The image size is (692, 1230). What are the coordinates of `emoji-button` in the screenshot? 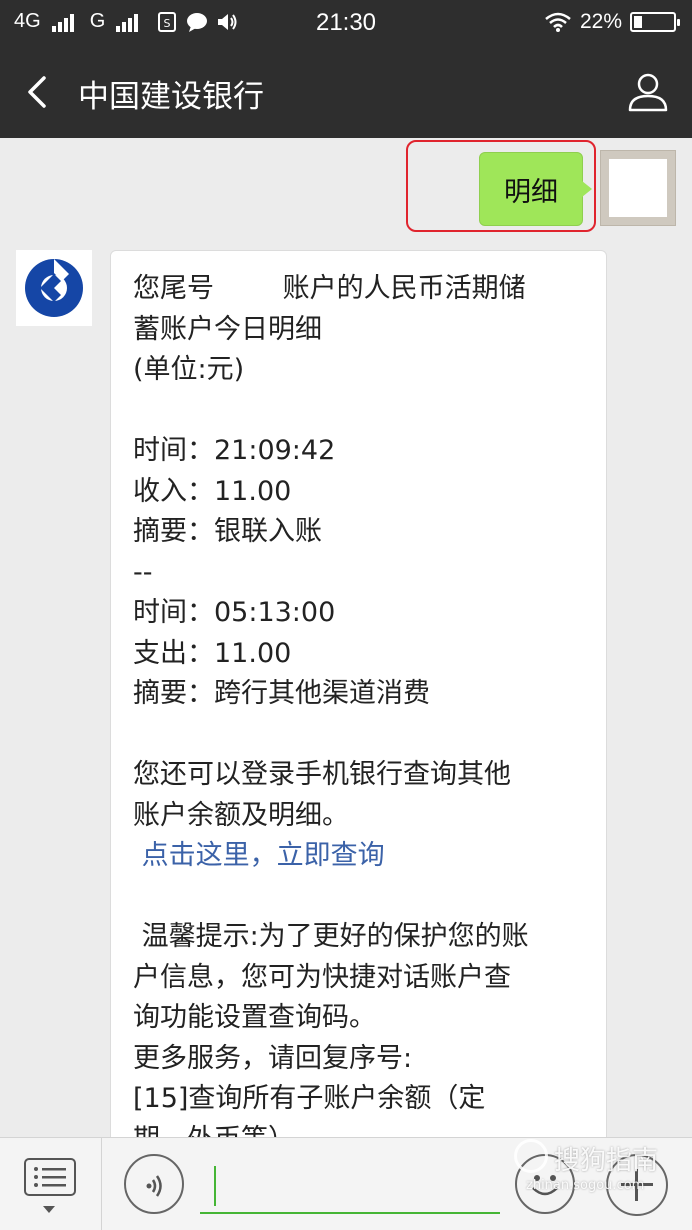 It's located at (545, 1184).